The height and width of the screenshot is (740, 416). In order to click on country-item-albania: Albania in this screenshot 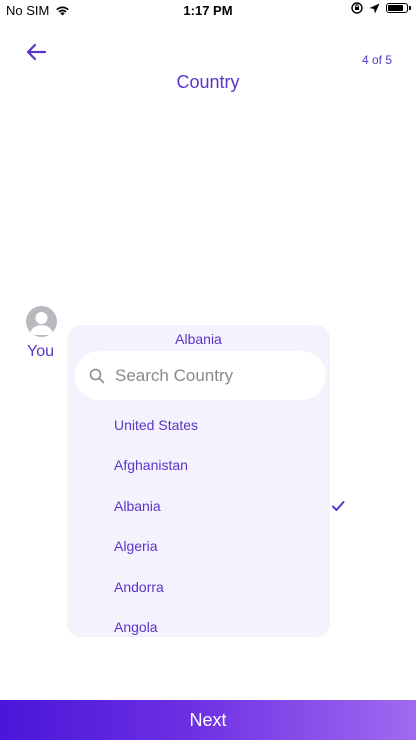, I will do `click(198, 506)`.